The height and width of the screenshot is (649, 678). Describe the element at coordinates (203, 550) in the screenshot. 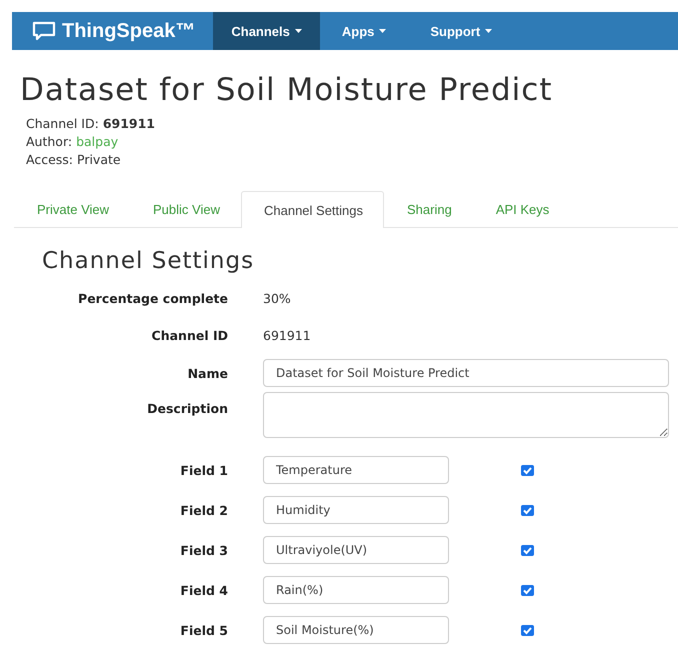

I see `field-label: Field 3` at that location.